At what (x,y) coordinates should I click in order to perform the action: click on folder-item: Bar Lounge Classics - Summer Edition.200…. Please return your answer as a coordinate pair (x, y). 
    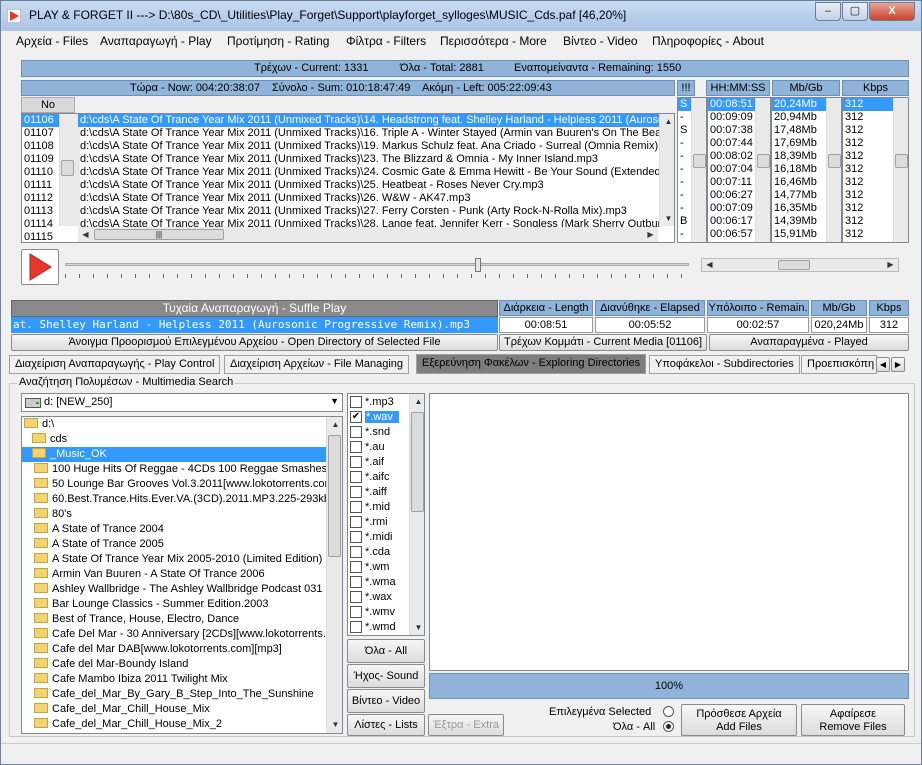
    Looking at the image, I should click on (182, 604).